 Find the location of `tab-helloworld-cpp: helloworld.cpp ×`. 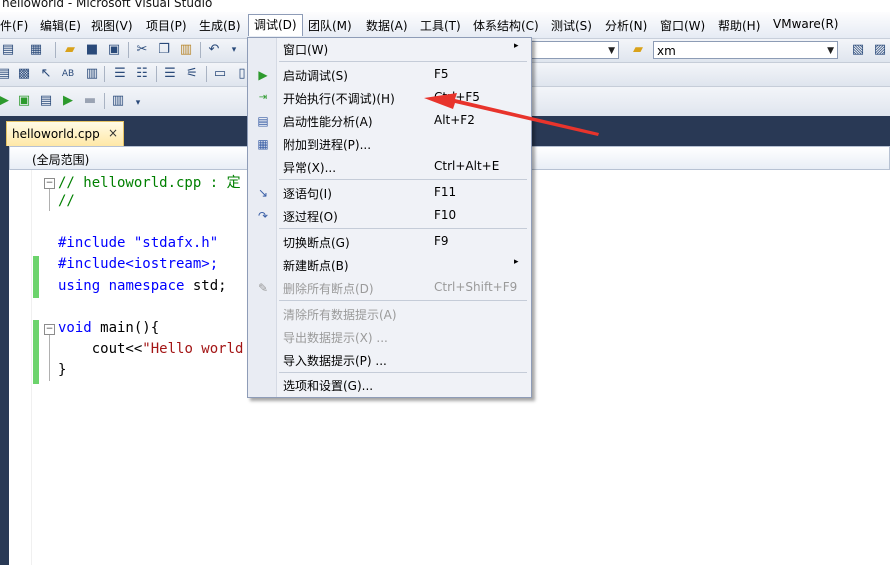

tab-helloworld-cpp: helloworld.cpp × is located at coordinates (65, 133).